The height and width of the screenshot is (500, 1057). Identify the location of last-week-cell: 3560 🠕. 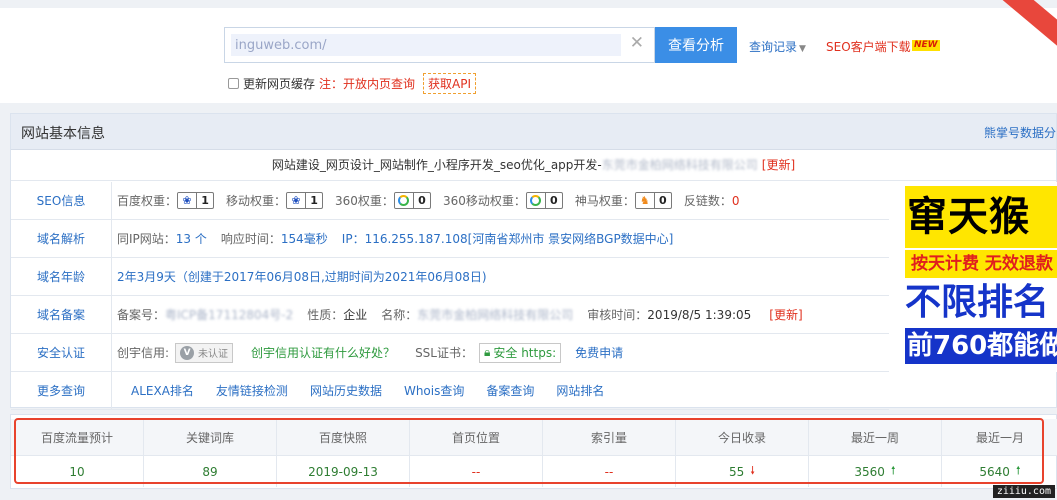
(875, 471).